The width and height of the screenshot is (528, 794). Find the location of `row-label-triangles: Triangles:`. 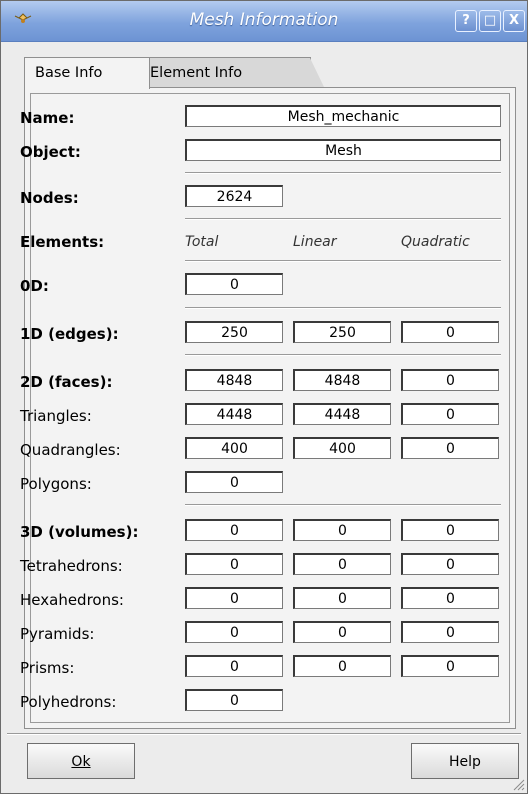

row-label-triangles: Triangles: is located at coordinates (56, 416).